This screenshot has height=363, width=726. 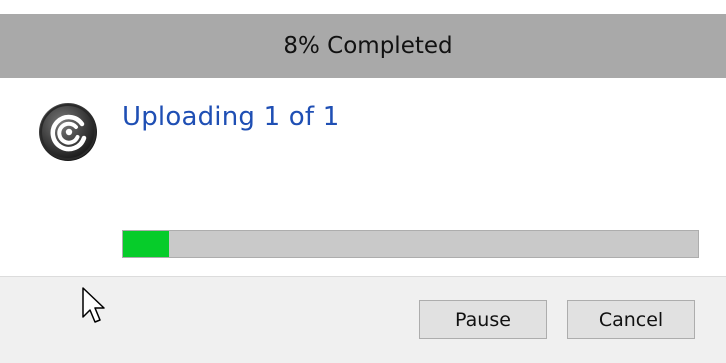 What do you see at coordinates (146, 244) in the screenshot?
I see `progress-fill` at bounding box center [146, 244].